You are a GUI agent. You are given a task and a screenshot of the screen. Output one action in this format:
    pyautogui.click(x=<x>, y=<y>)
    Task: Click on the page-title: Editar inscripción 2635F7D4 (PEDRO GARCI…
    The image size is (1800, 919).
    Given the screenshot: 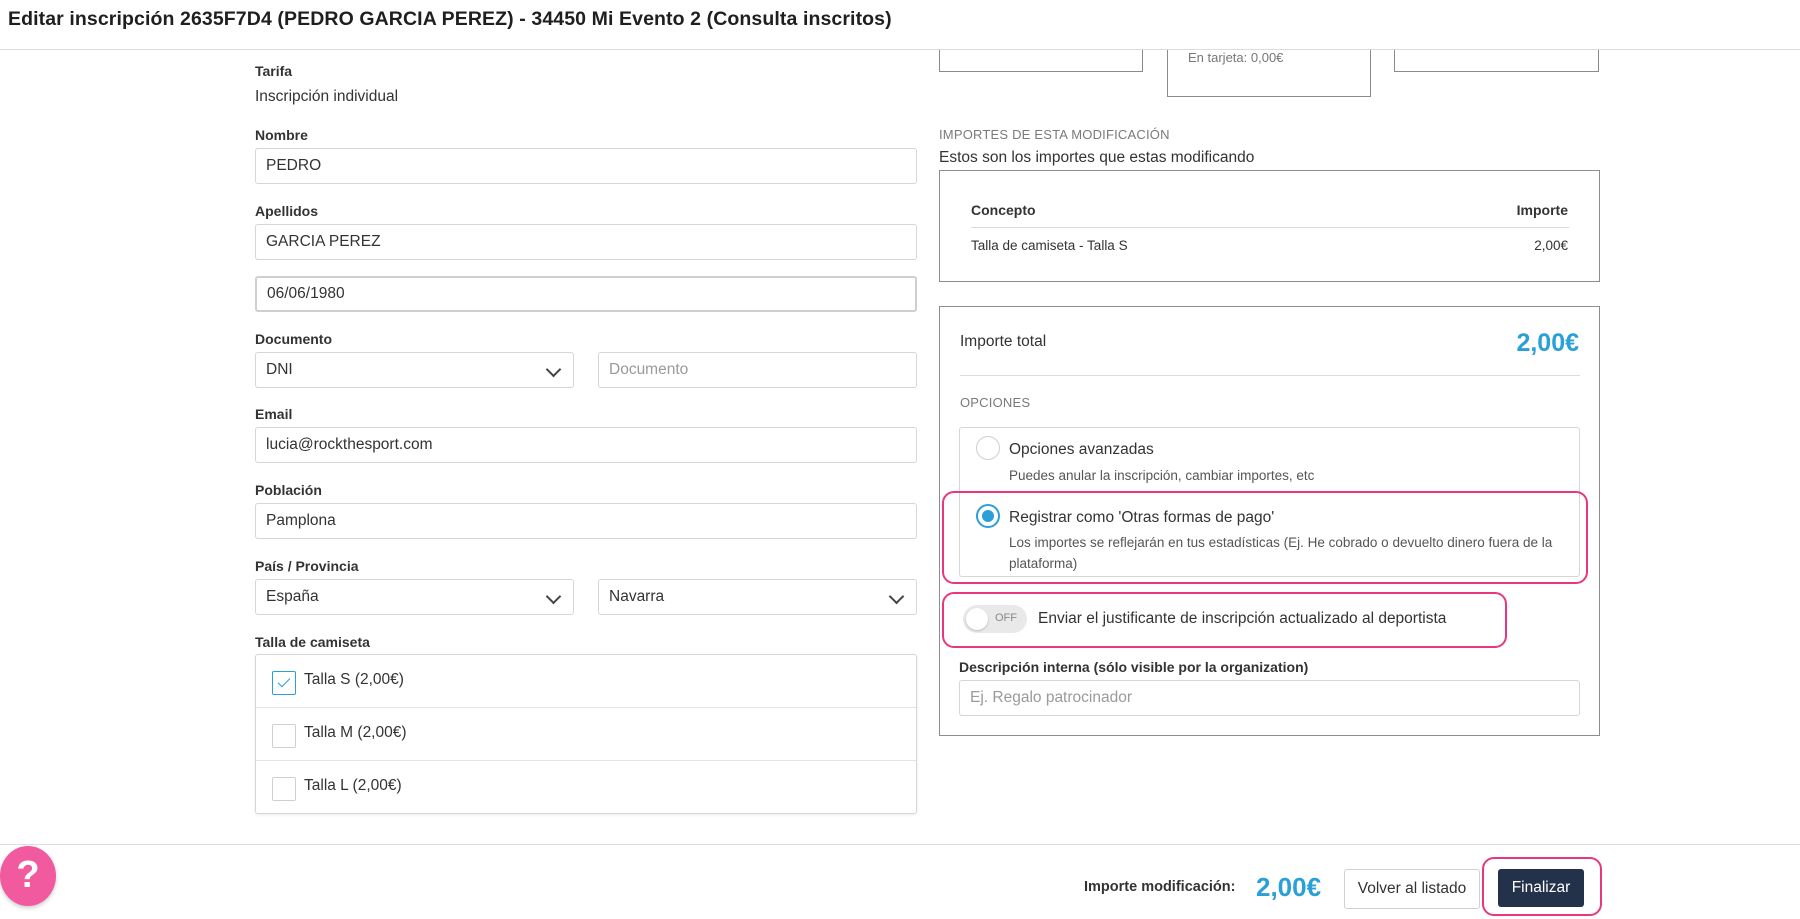 What is the action you would take?
    pyautogui.click(x=450, y=19)
    